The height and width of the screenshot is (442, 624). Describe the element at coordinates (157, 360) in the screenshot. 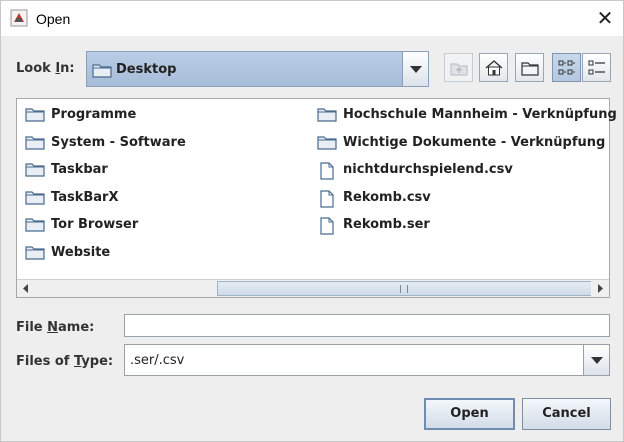

I see `files-of-type-value: .ser/.csv` at that location.